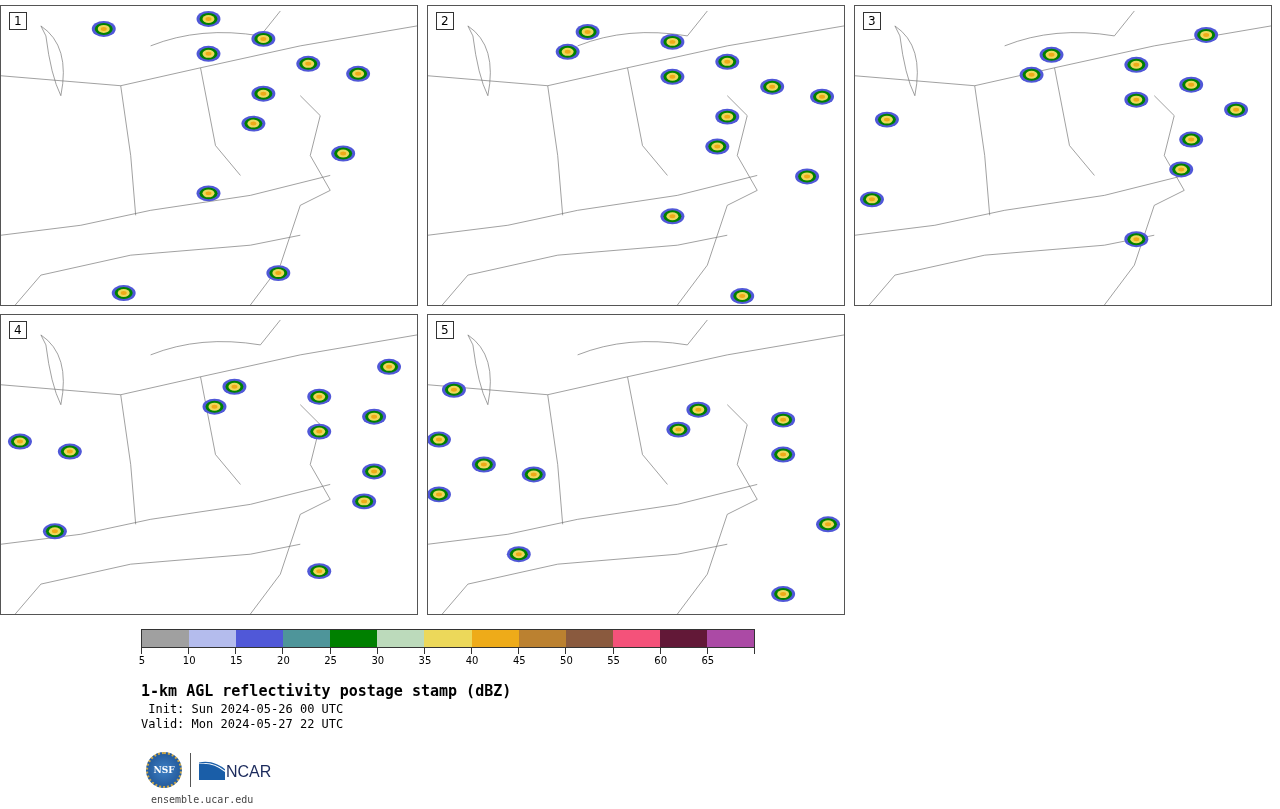 Image resolution: width=1280 pixels, height=809 pixels. What do you see at coordinates (246, 709) in the screenshot?
I see `init-time-text: Init: Sun 2024-05-26 00 UTC` at bounding box center [246, 709].